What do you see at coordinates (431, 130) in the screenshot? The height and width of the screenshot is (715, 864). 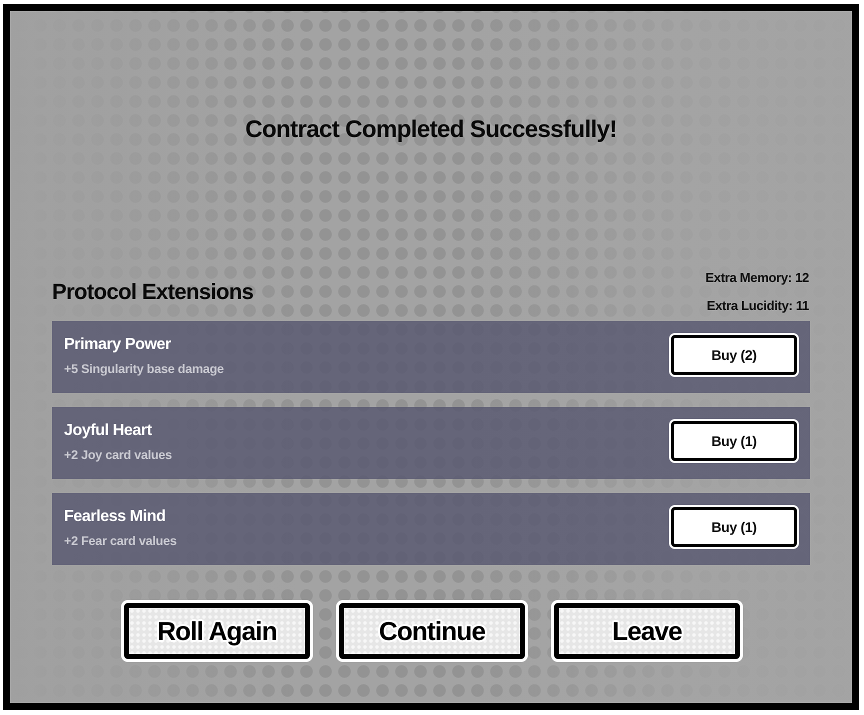 I see `dialog-title: Contract Completed Successfully!` at bounding box center [431, 130].